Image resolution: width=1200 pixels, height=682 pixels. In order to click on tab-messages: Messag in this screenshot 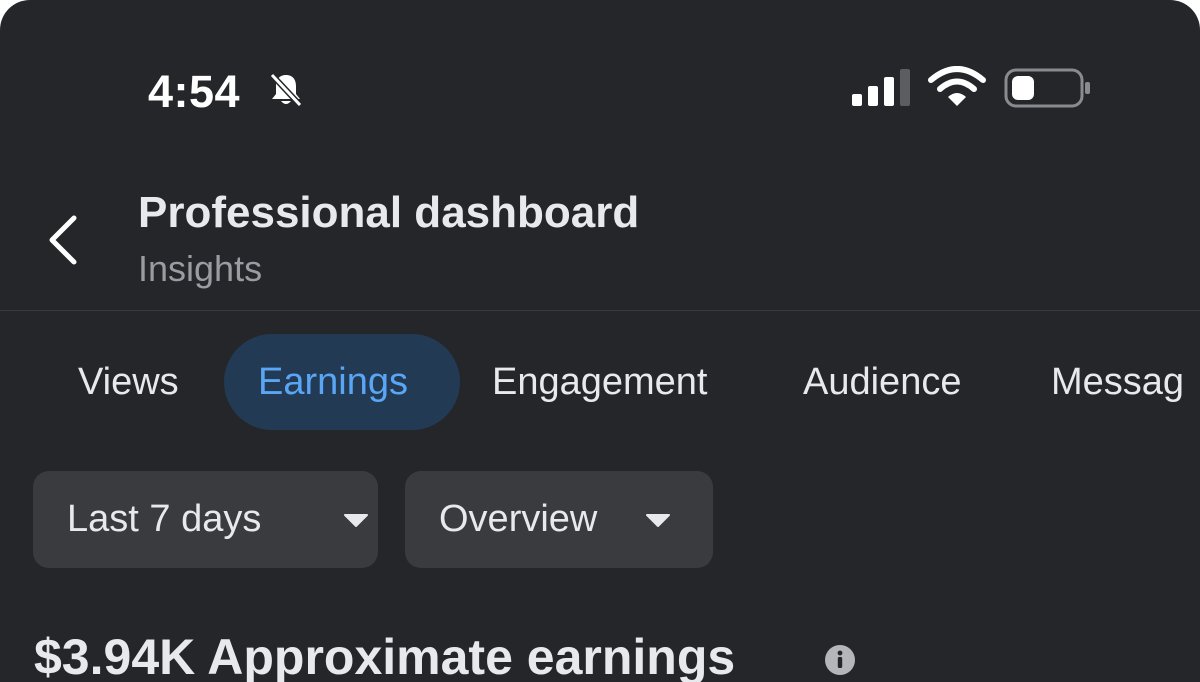, I will do `click(1117, 382)`.